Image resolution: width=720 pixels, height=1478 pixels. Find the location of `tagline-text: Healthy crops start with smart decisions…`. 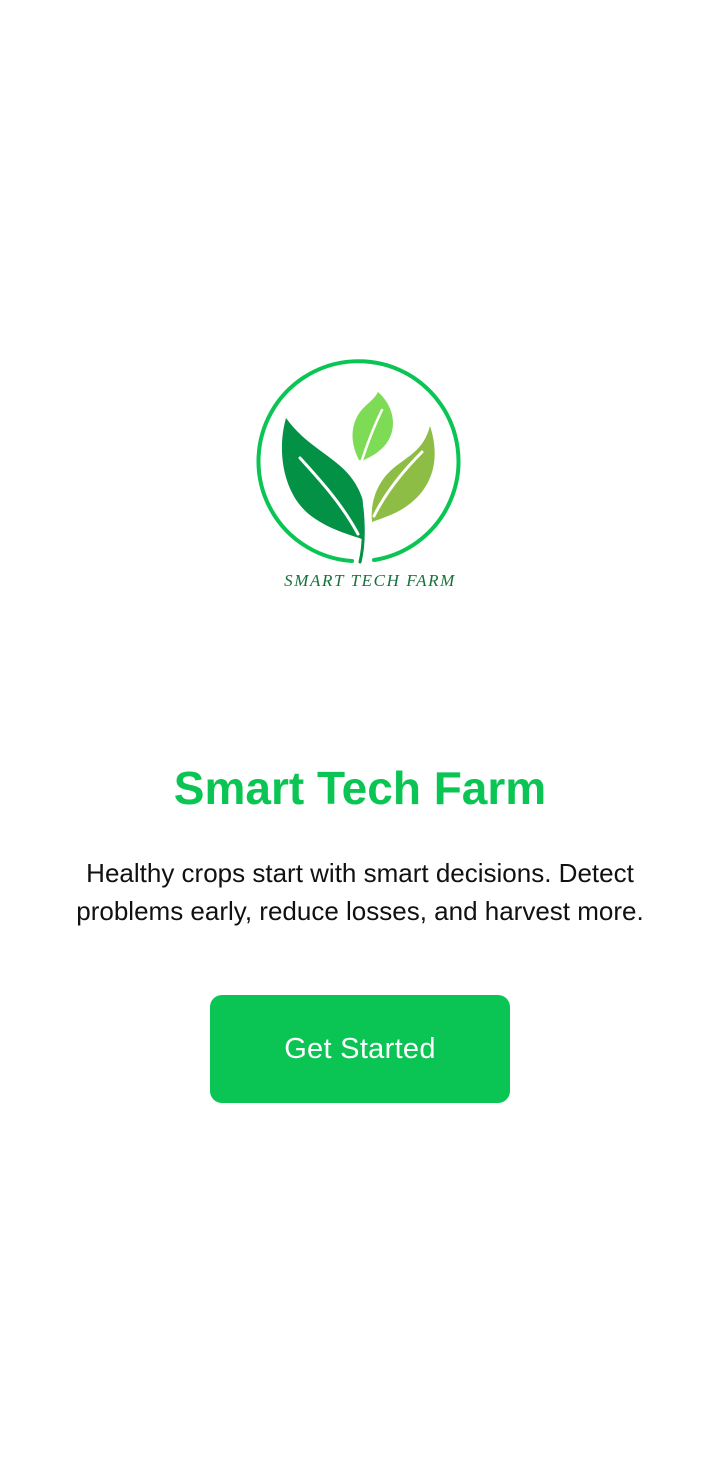

tagline-text: Healthy crops start with smart decisions… is located at coordinates (360, 892).